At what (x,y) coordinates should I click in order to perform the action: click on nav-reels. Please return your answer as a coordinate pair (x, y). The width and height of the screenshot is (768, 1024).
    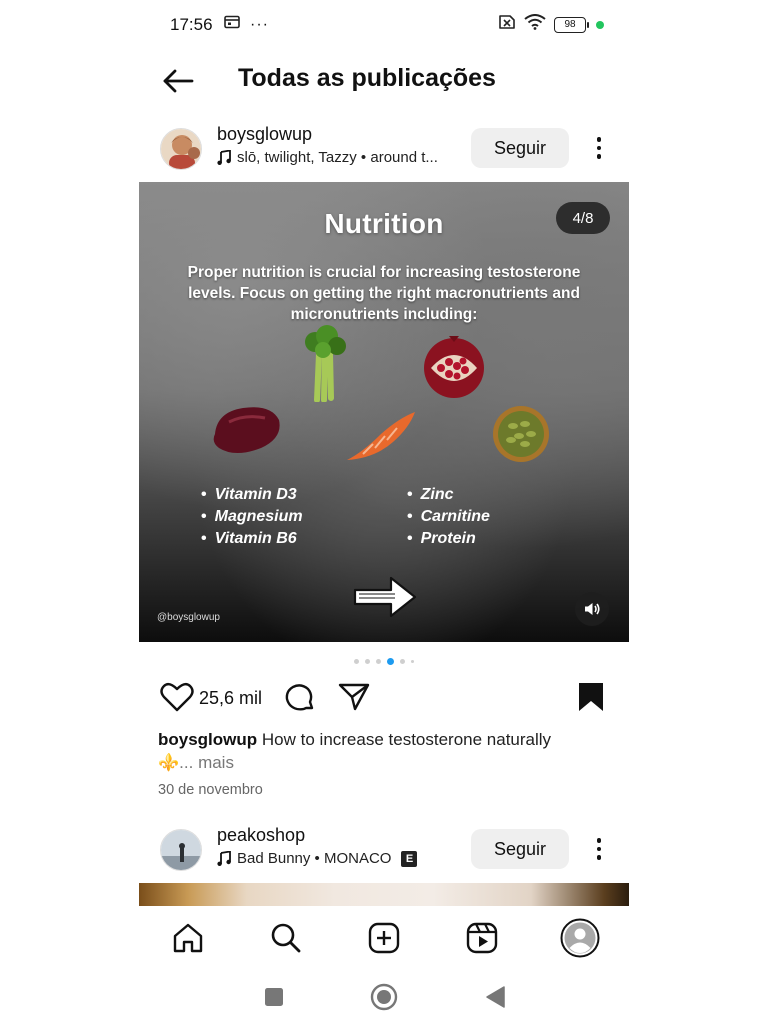
    Looking at the image, I should click on (482, 938).